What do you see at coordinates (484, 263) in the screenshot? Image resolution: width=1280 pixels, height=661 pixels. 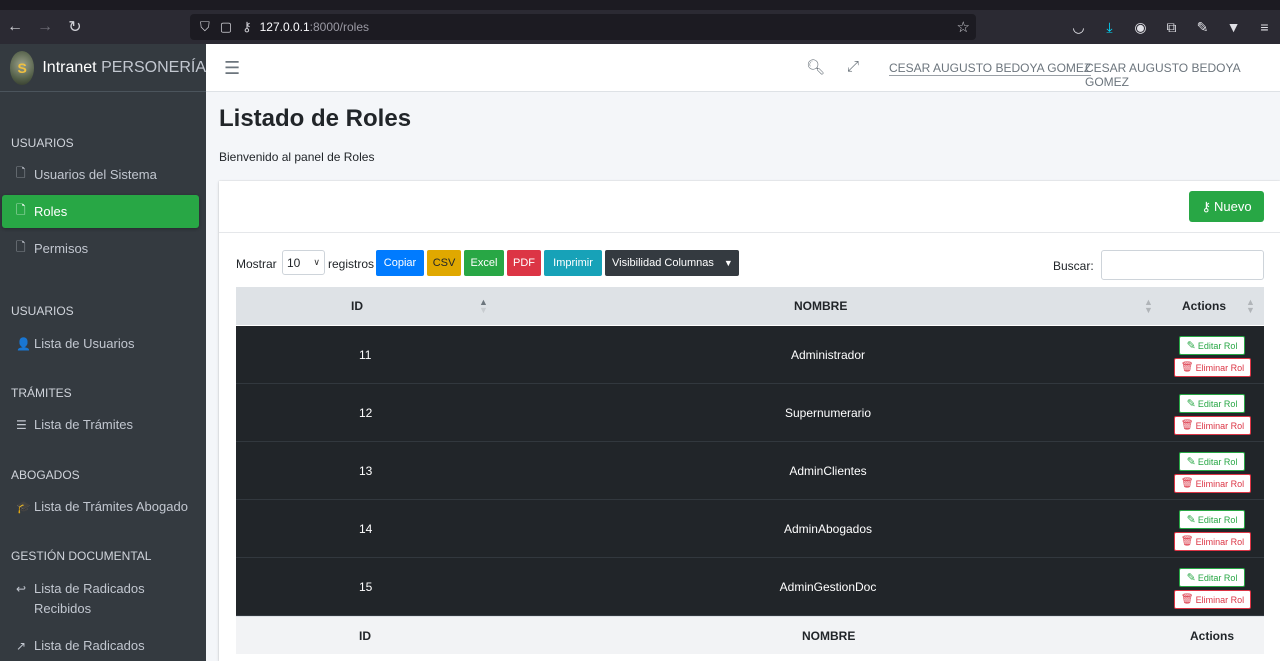 I see `excel-button: Excel` at bounding box center [484, 263].